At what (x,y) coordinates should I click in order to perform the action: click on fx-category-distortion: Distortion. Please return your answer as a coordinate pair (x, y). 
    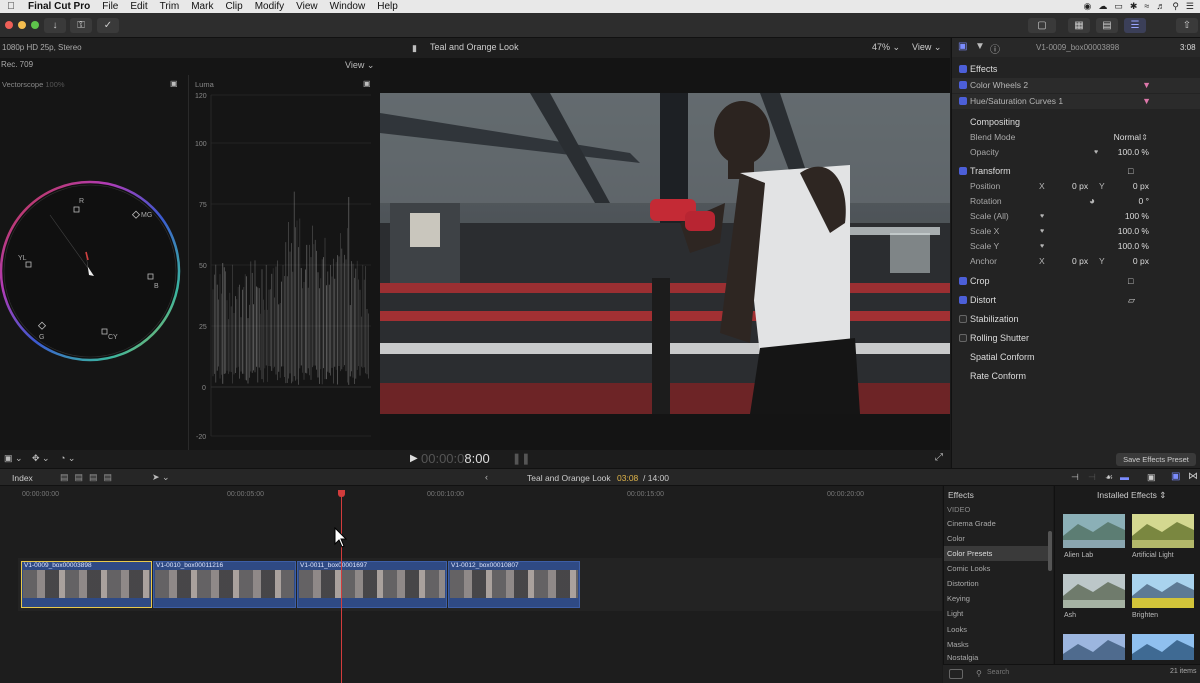
    Looking at the image, I should click on (996, 583).